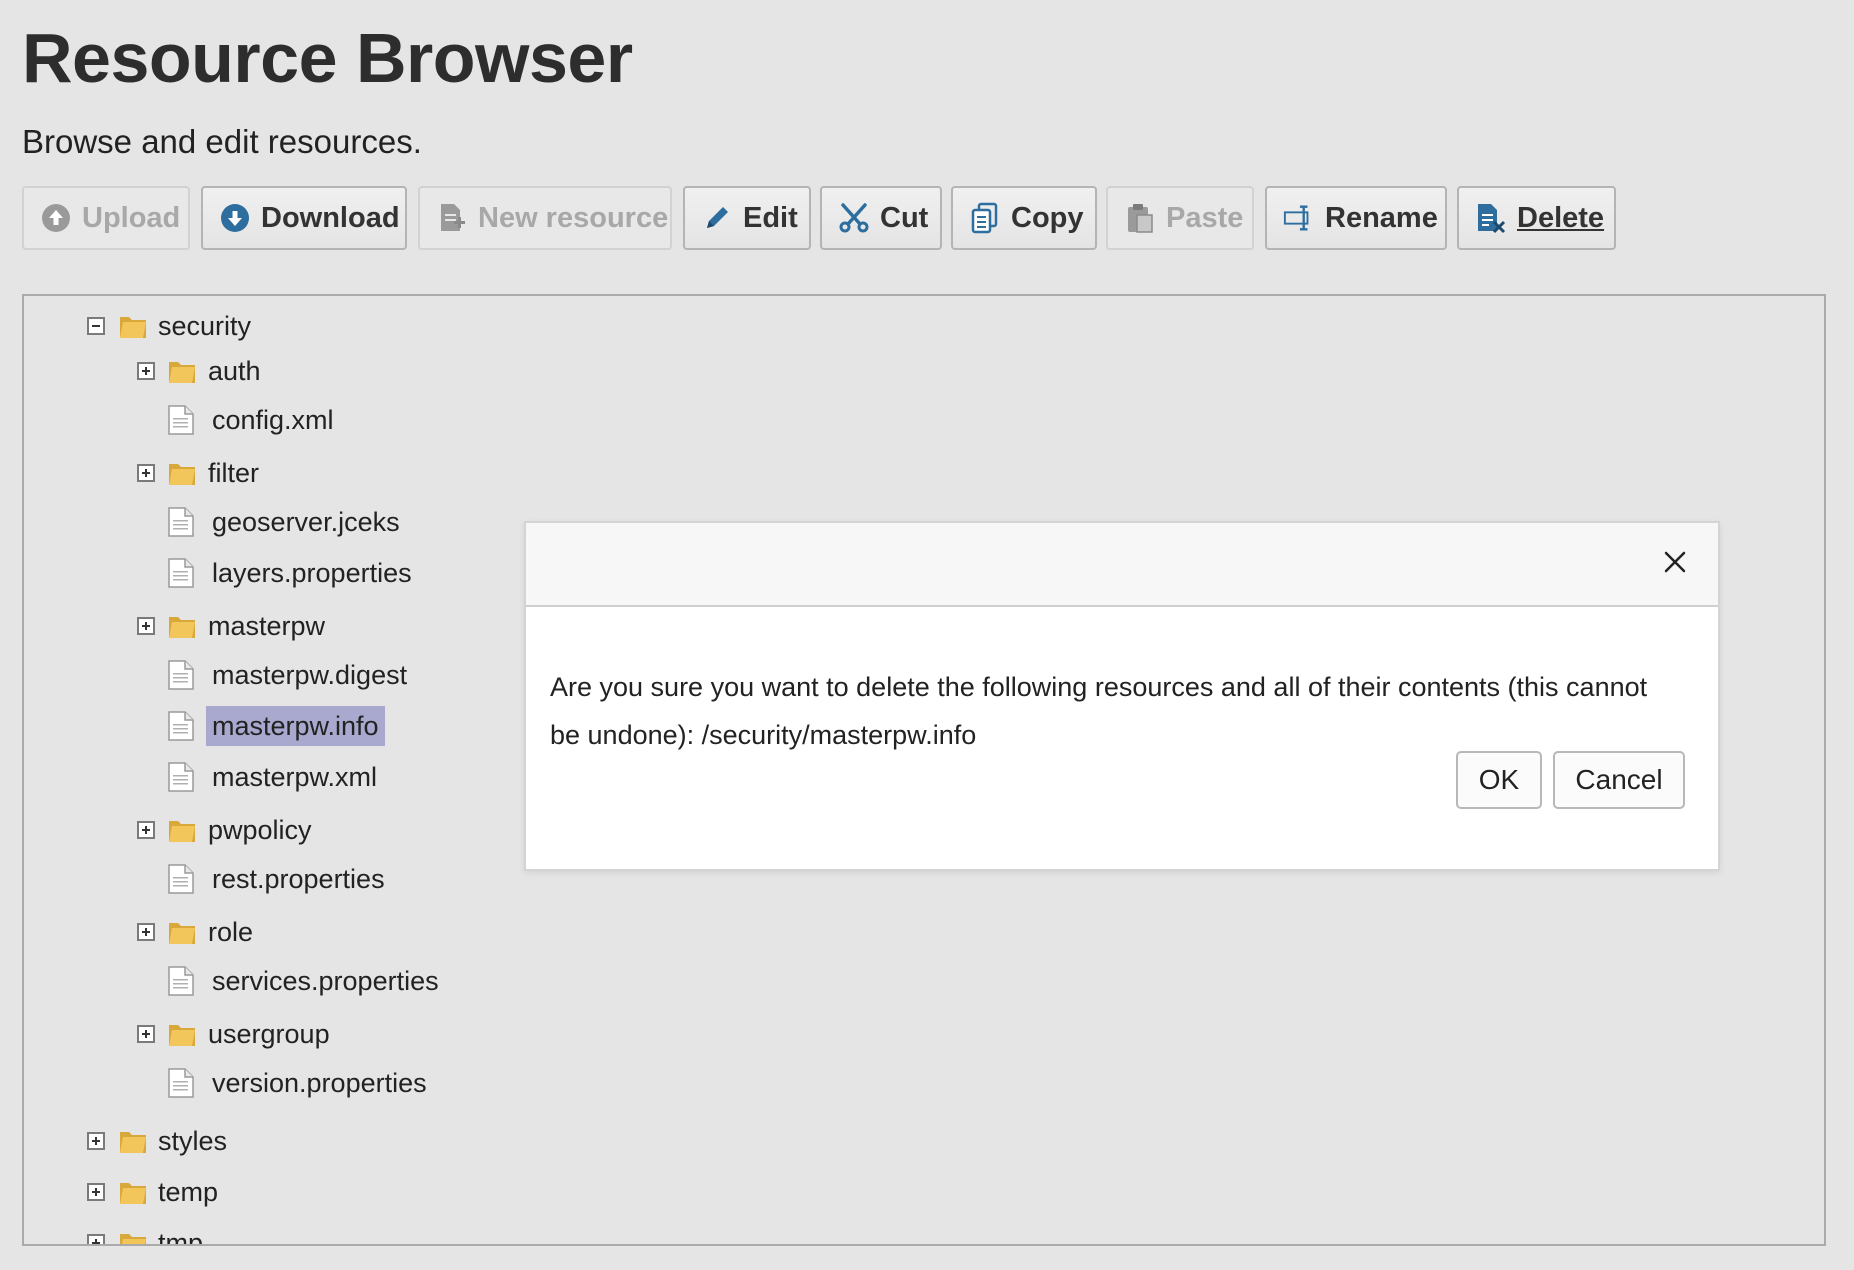  Describe the element at coordinates (1205, 217) in the screenshot. I see `paste-label: Paste` at that location.